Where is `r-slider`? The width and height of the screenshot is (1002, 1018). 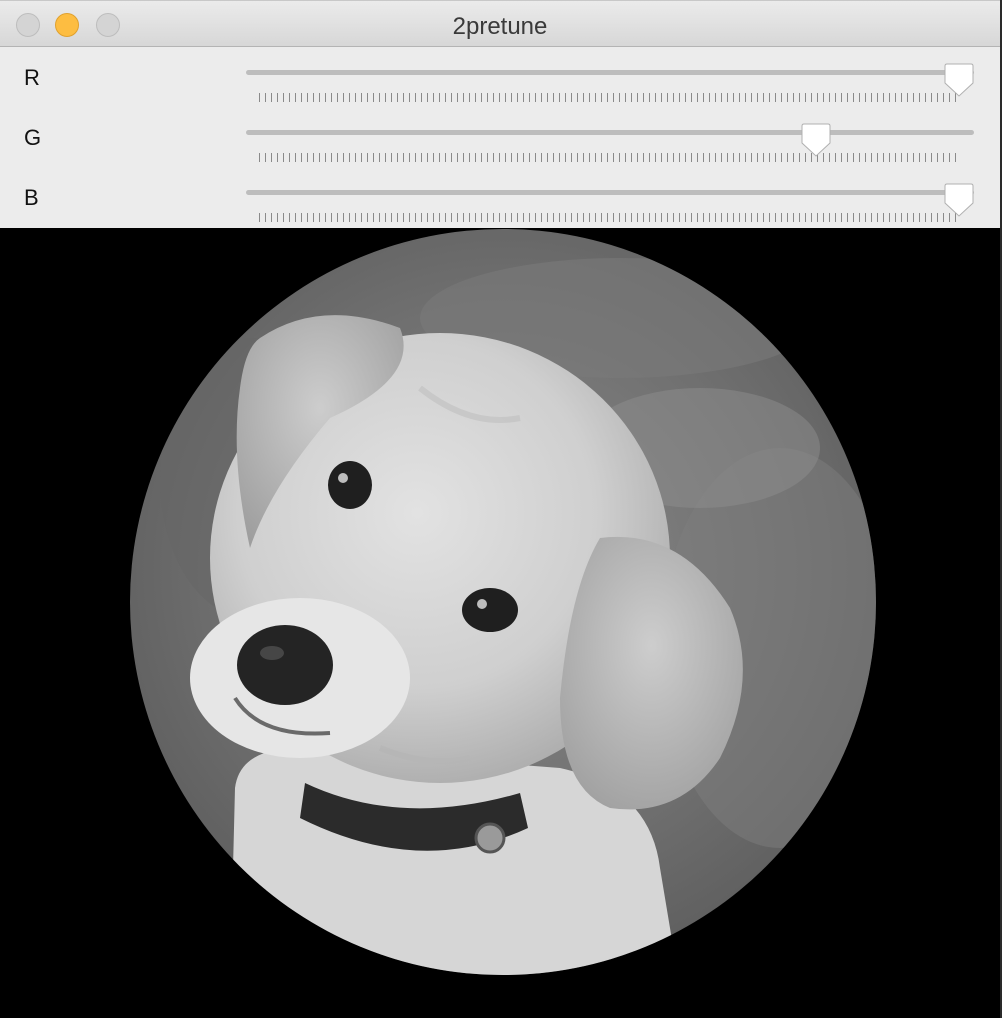
r-slider is located at coordinates (610, 85).